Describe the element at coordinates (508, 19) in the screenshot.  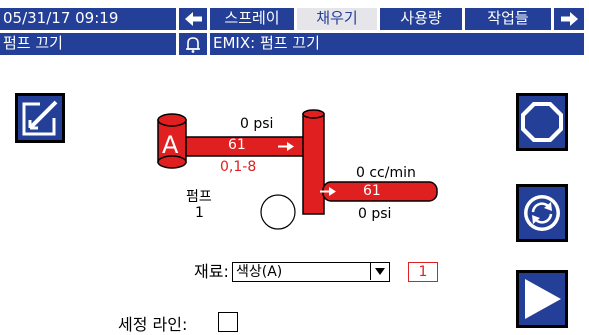
I see `tab-jobs: 작업들` at that location.